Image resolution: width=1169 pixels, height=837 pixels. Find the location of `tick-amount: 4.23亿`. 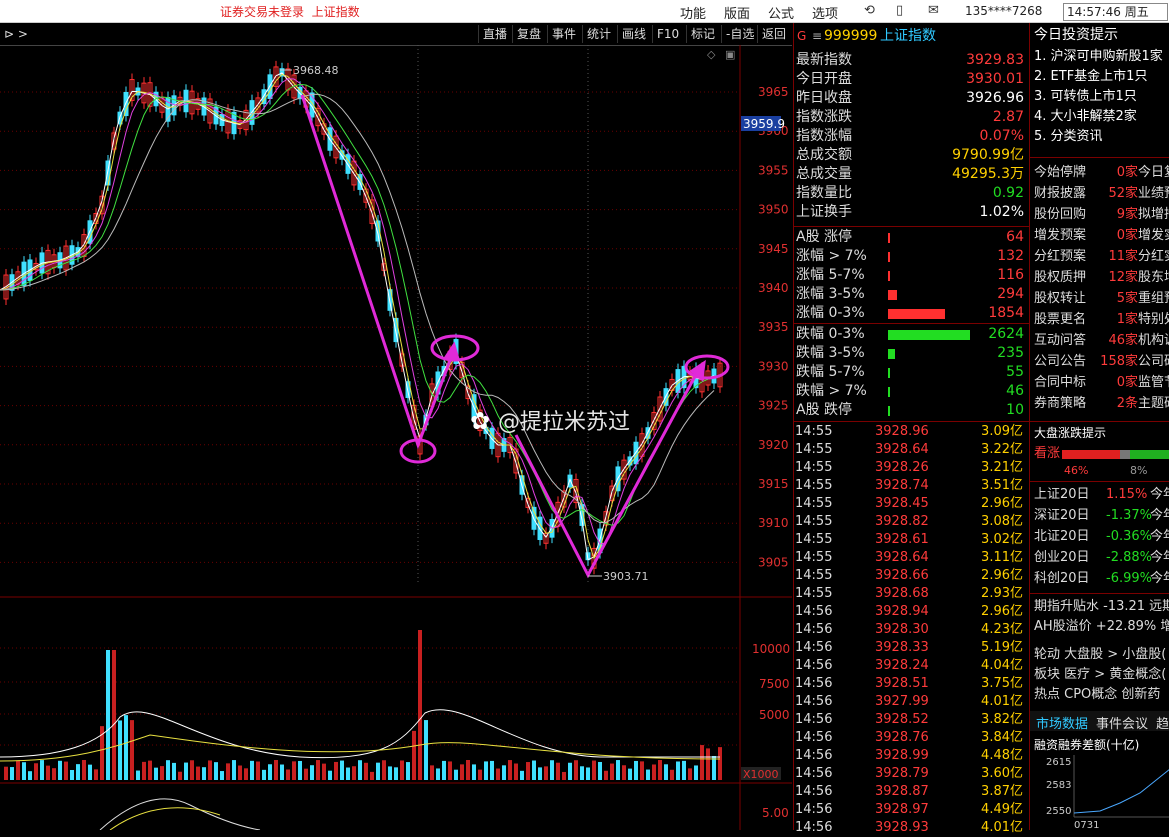

tick-amount: 4.23亿 is located at coordinates (1002, 629).